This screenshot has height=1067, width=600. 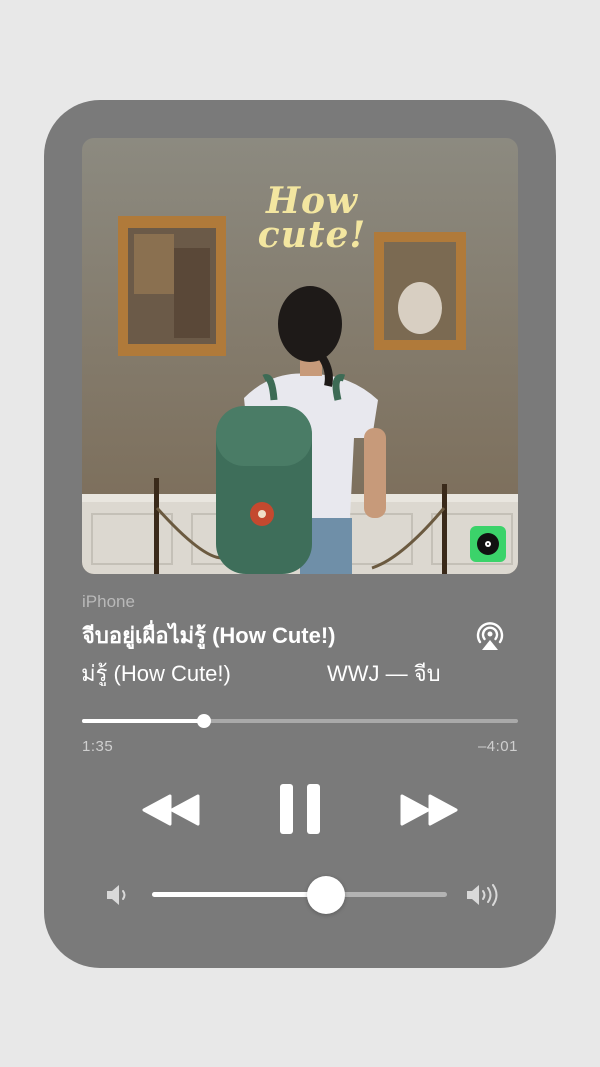 I want to click on vinyl-record-icon, so click(x=488, y=544).